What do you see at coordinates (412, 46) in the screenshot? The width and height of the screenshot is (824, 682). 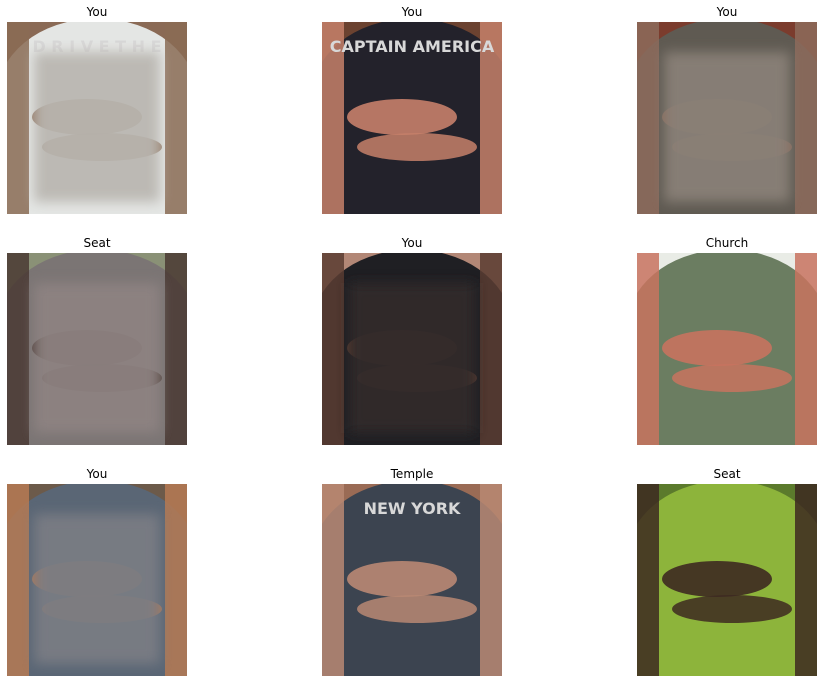 I see `shirt-print-text: CAPTAIN AMERICA` at bounding box center [412, 46].